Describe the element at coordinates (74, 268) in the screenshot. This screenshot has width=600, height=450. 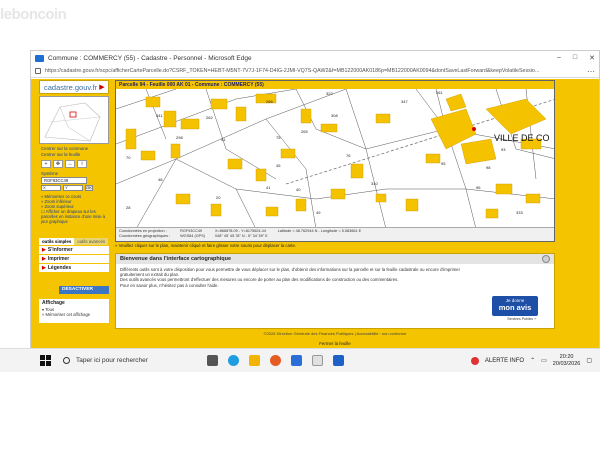
I see `menu-item-legends: ▶ Légendes` at that location.